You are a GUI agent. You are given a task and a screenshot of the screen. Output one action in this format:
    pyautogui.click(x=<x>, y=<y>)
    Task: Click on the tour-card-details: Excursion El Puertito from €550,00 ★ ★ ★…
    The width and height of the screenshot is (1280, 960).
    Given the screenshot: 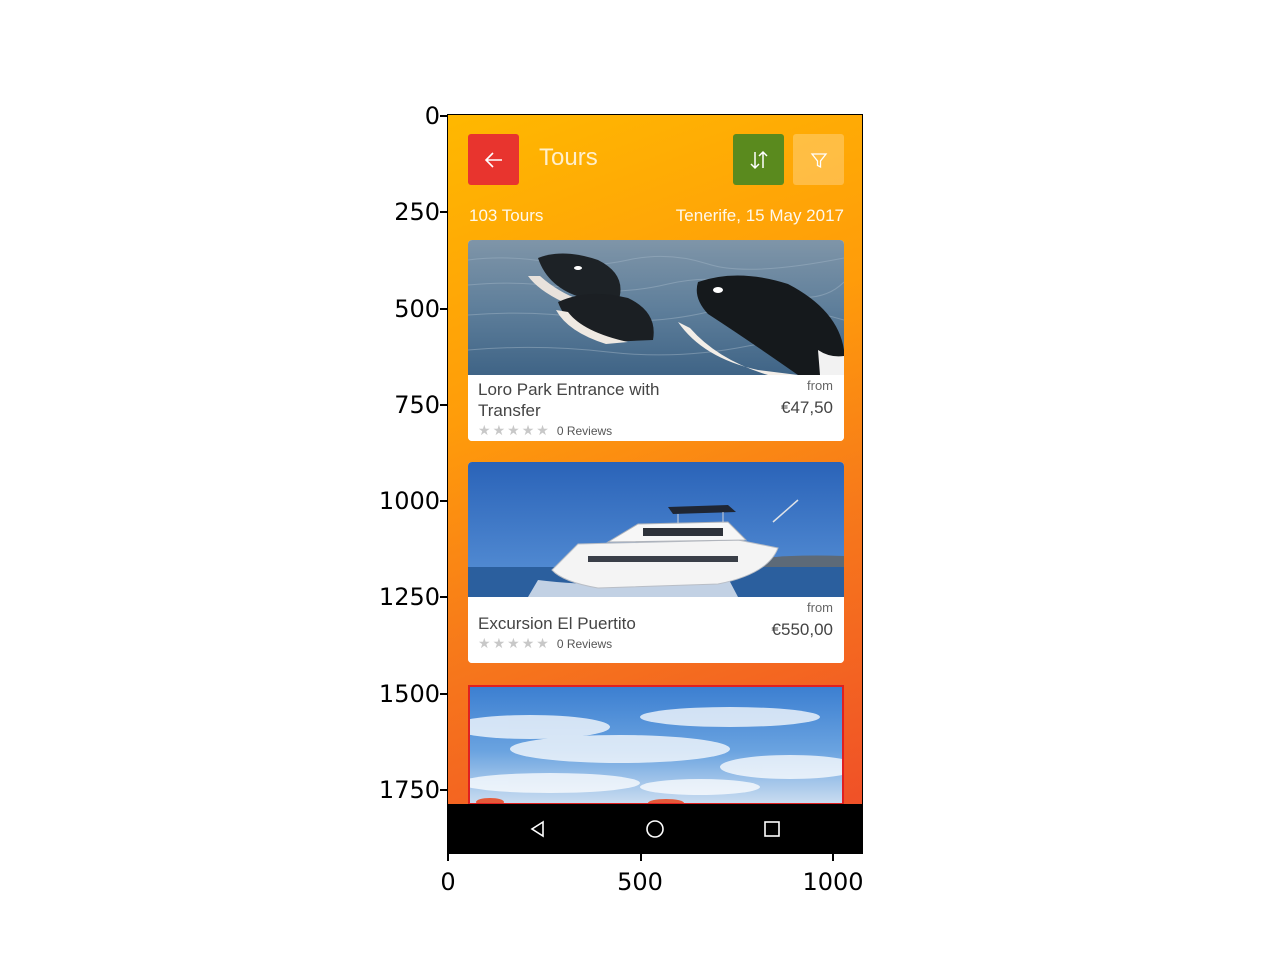 What is the action you would take?
    pyautogui.click(x=656, y=630)
    